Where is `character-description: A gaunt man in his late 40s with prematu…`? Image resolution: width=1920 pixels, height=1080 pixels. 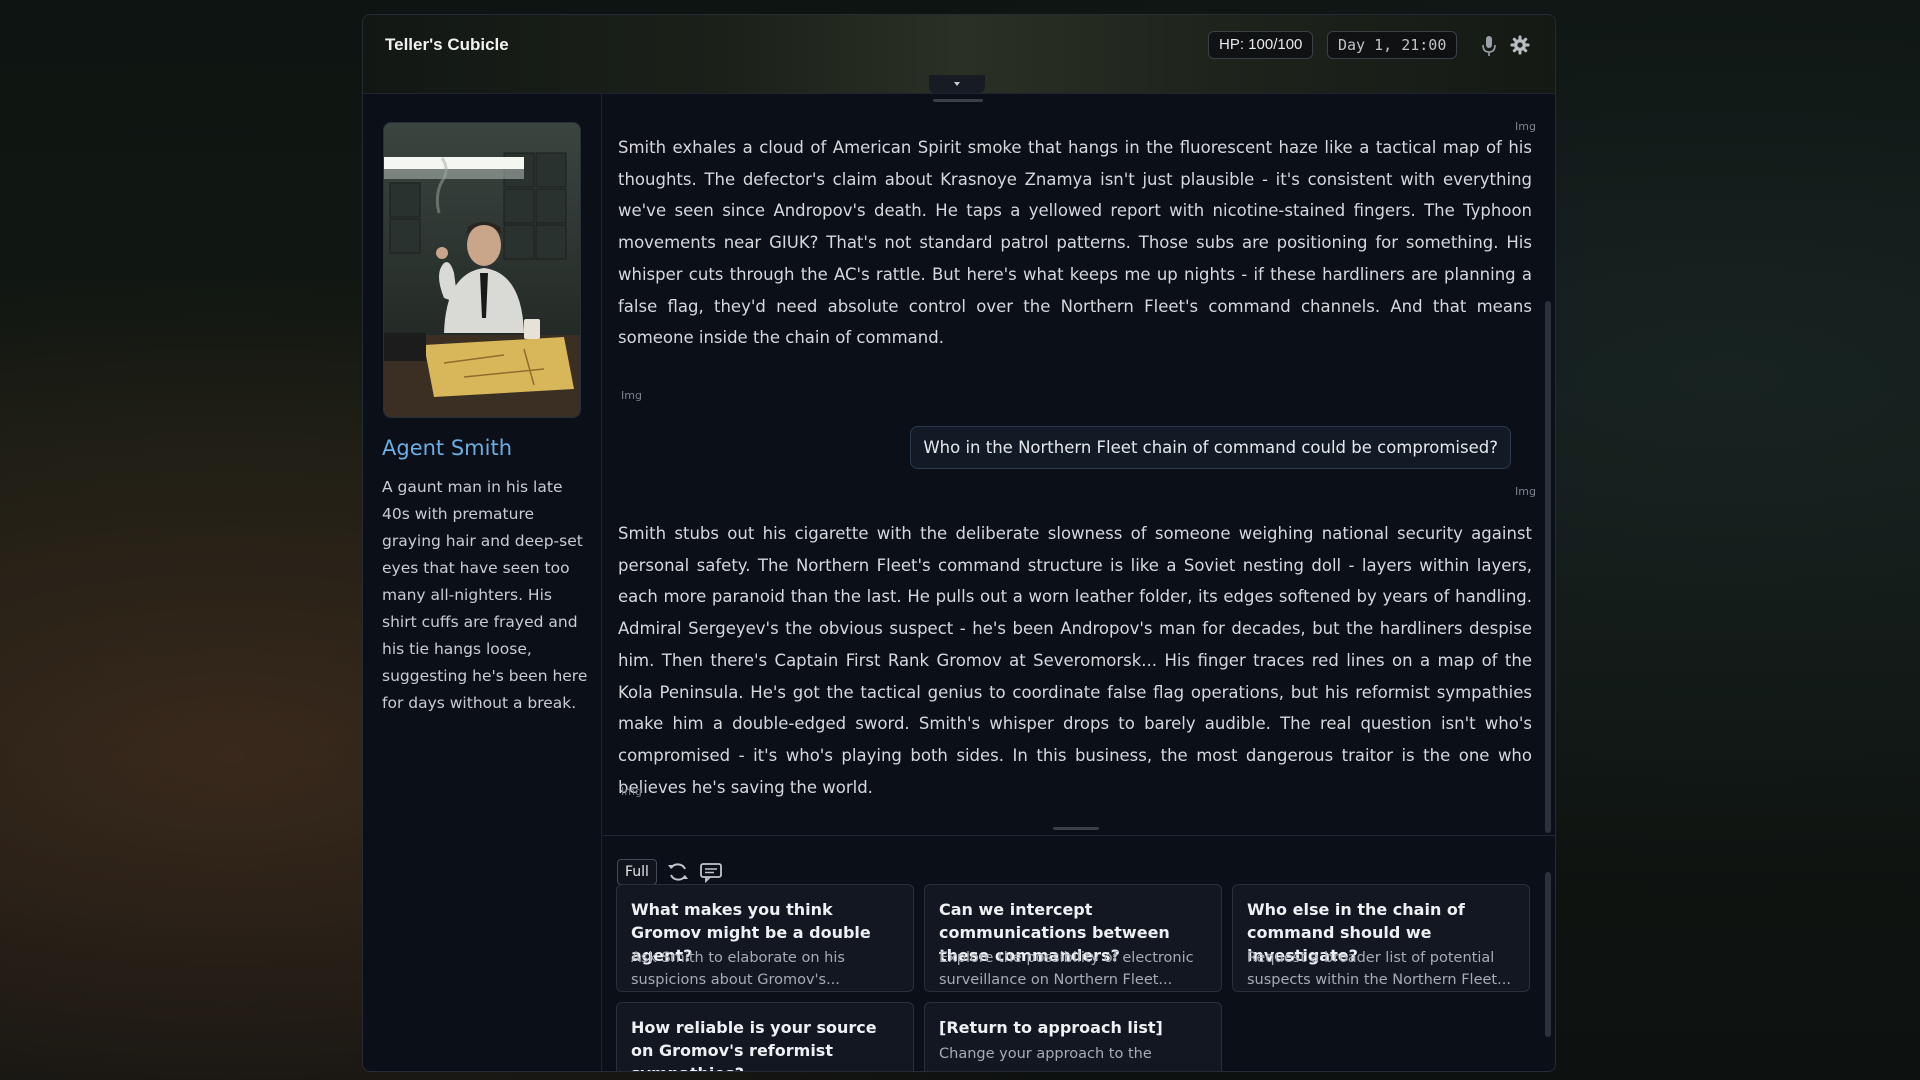
character-description: A gaunt man in his late 40s with prematu… is located at coordinates (485, 595).